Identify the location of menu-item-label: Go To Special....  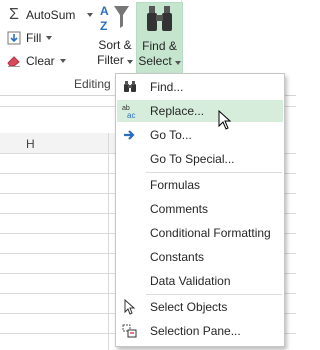
(192, 159).